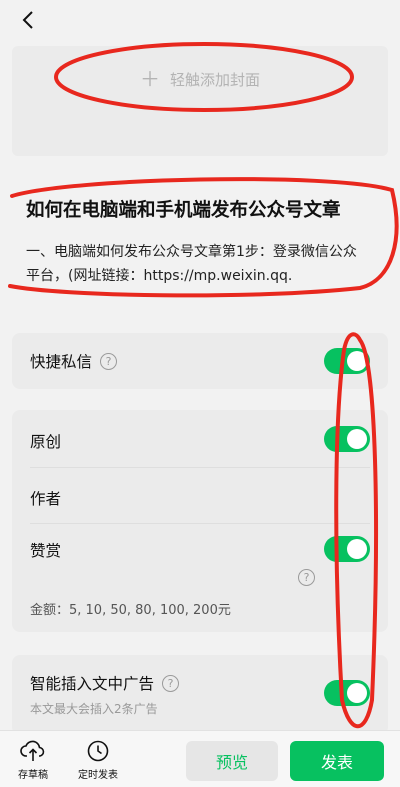 The width and height of the screenshot is (400, 787). What do you see at coordinates (200, 361) in the screenshot?
I see `quick-message-card: 快捷私信 ?` at bounding box center [200, 361].